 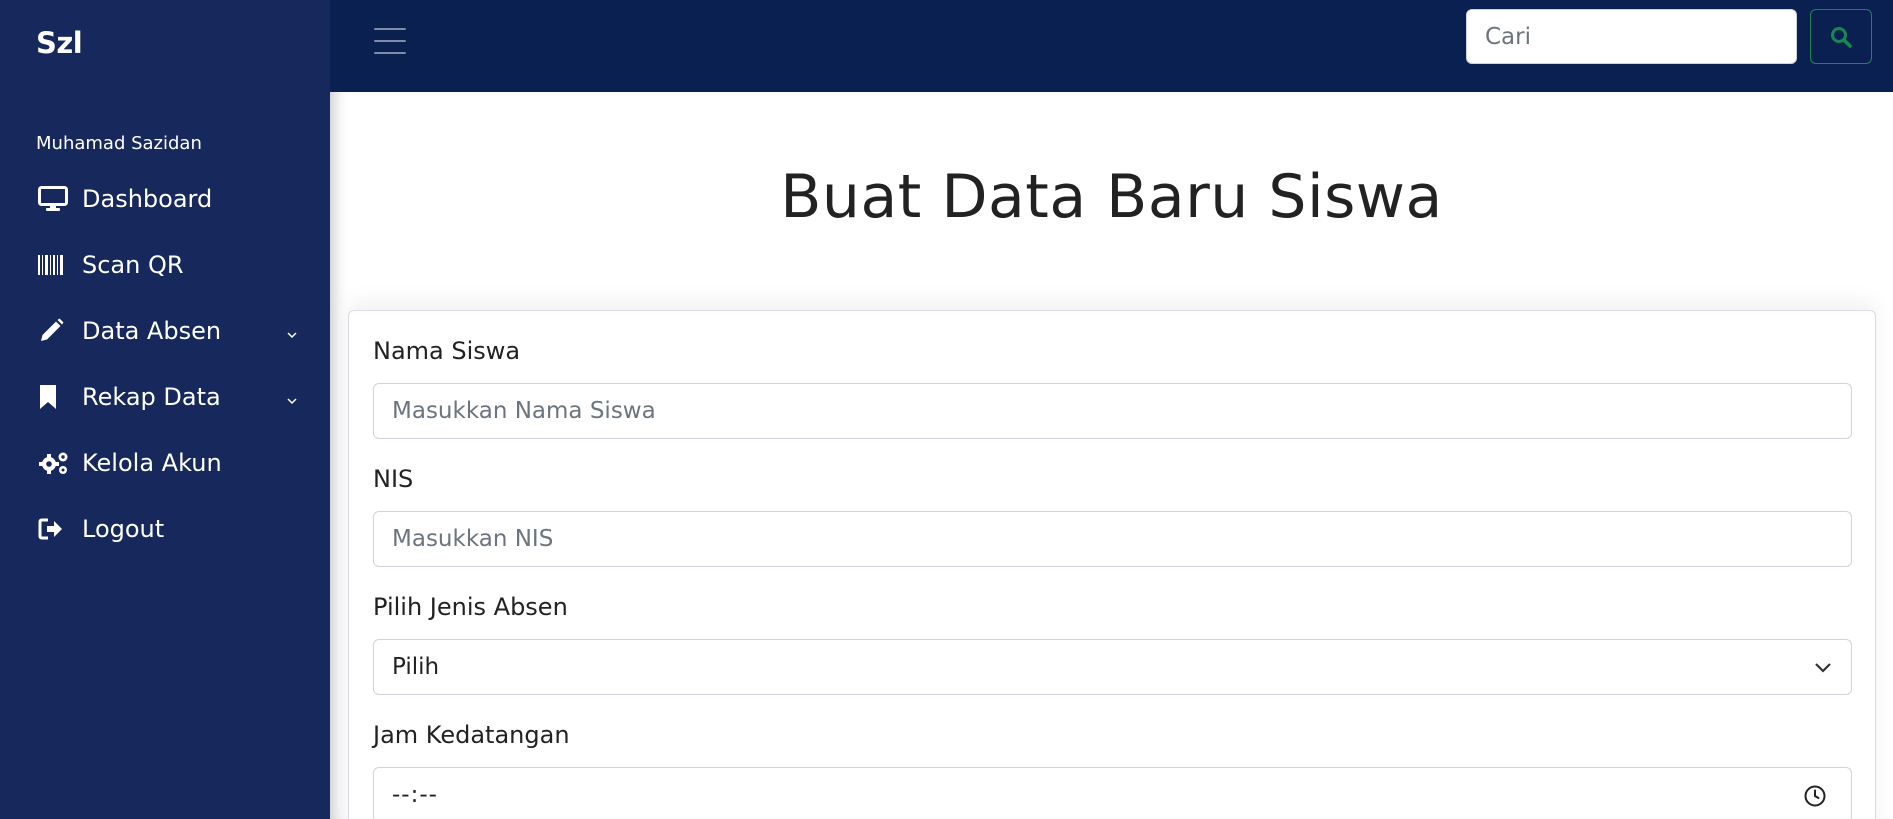 I want to click on sidebar-item-rekap-data: Rekap Data, so click(x=165, y=397).